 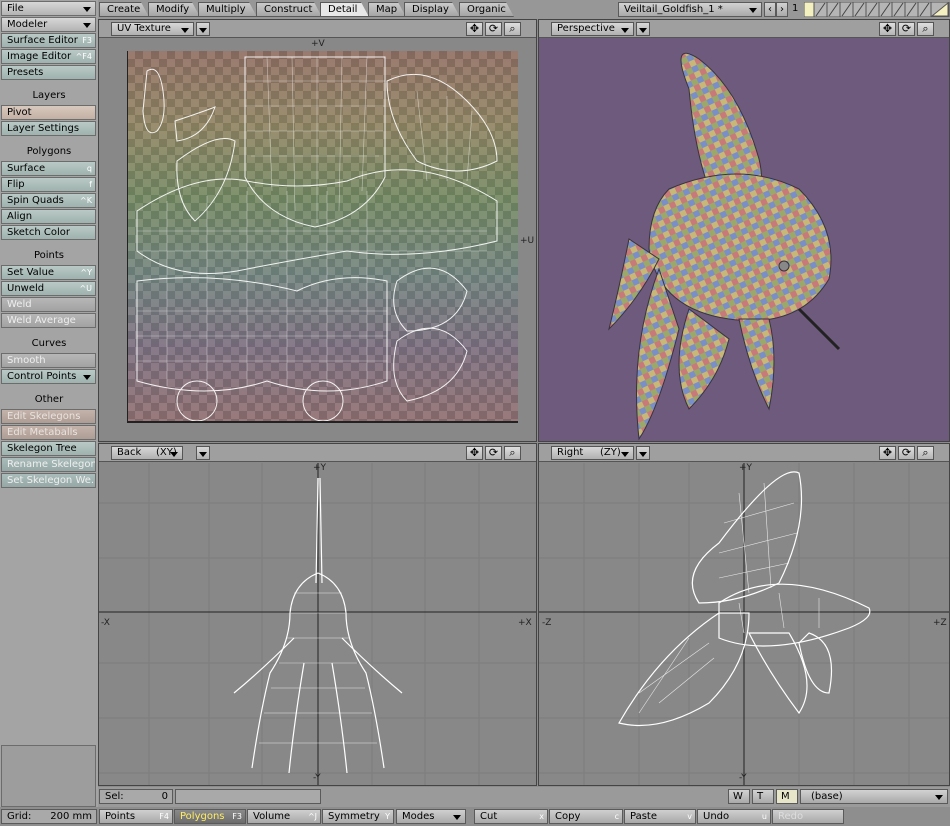 I want to click on volume-mode-button: Volume ^J, so click(x=284, y=816).